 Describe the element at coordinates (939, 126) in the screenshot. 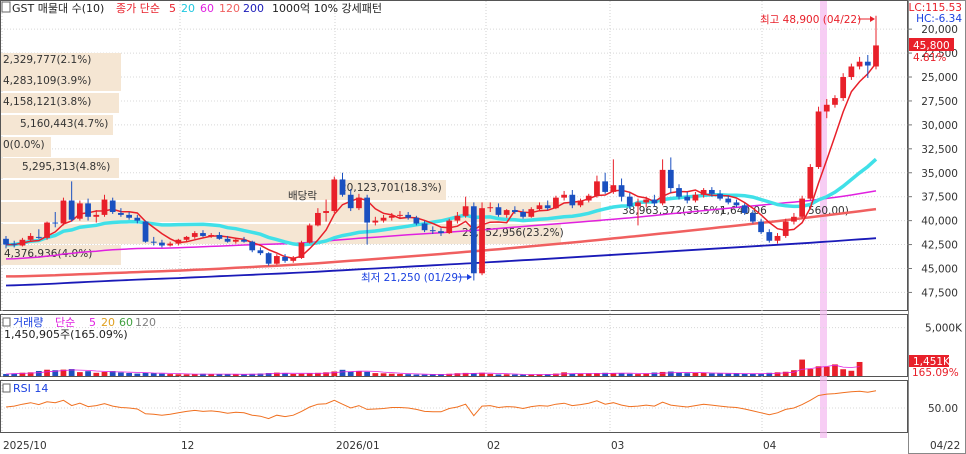

I see `price-tick-label: 30,000` at that location.